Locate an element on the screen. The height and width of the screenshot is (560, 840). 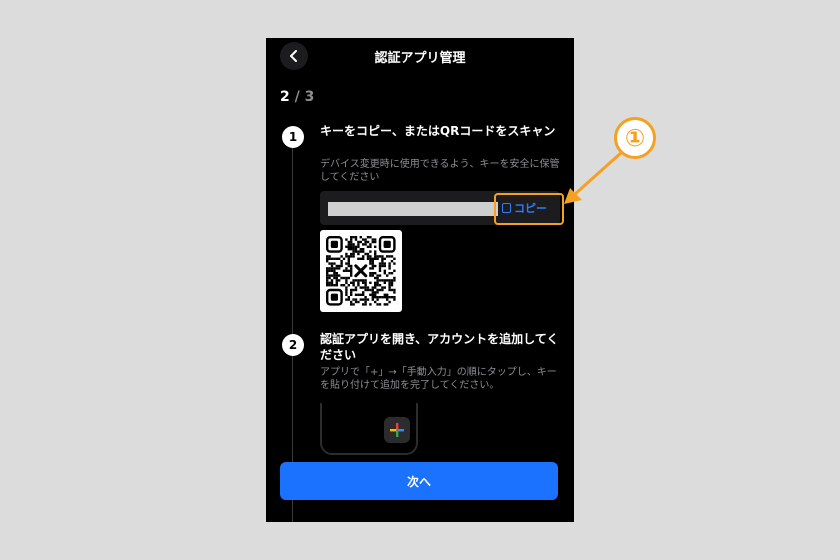
annotation-arrow is located at coordinates (594, 177).